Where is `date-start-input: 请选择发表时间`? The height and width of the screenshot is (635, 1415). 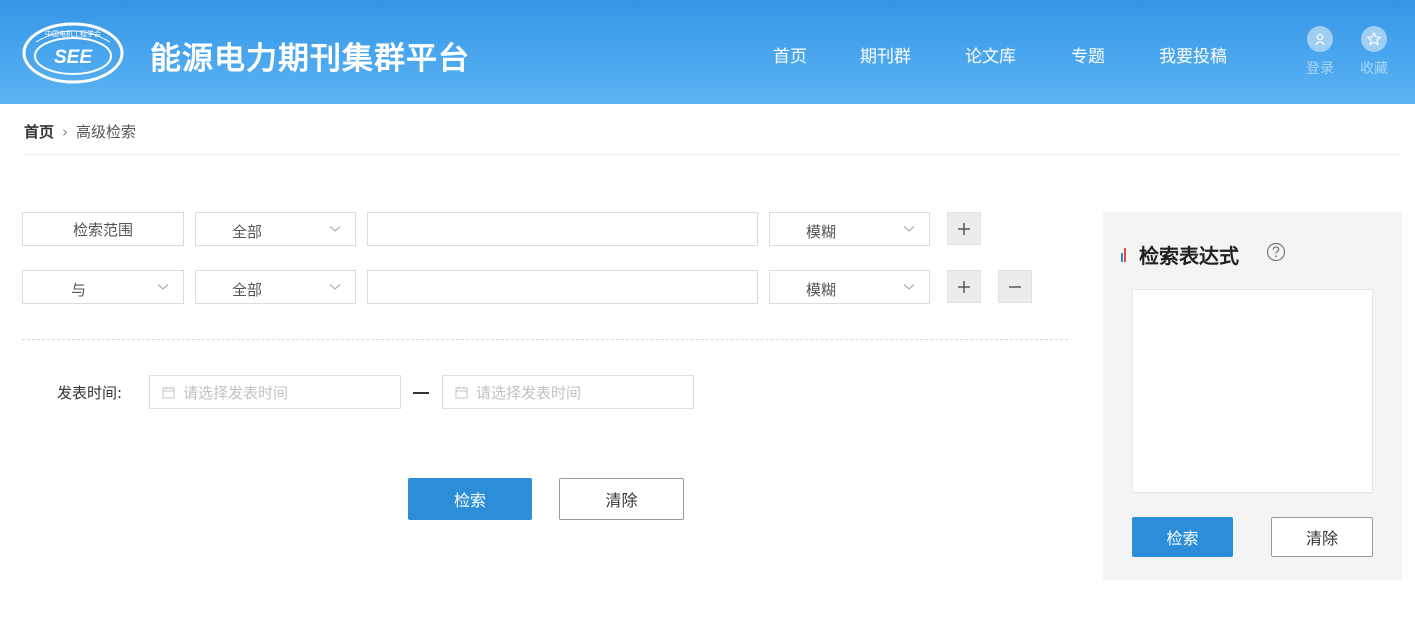
date-start-input: 请选择发表时间 is located at coordinates (275, 392).